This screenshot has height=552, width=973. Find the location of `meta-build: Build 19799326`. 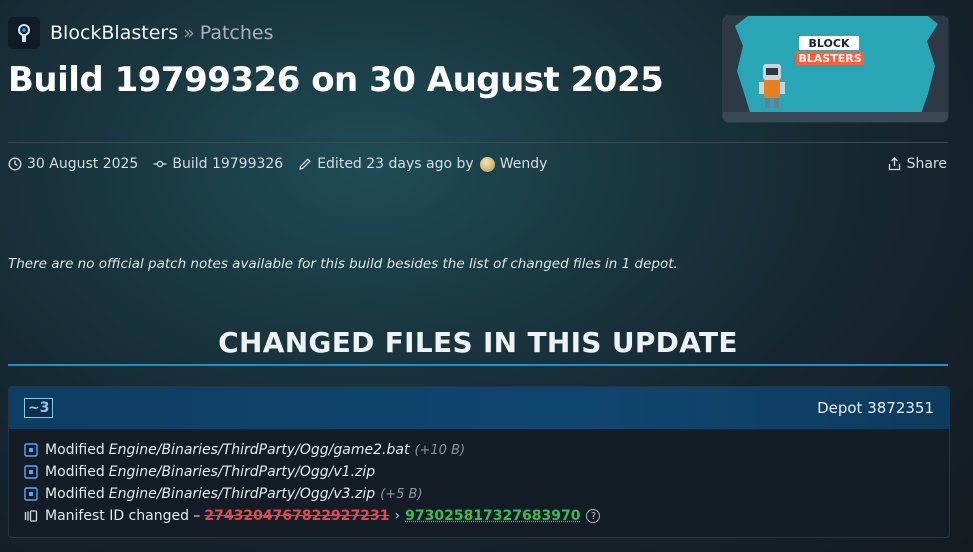

meta-build: Build 19799326 is located at coordinates (218, 164).